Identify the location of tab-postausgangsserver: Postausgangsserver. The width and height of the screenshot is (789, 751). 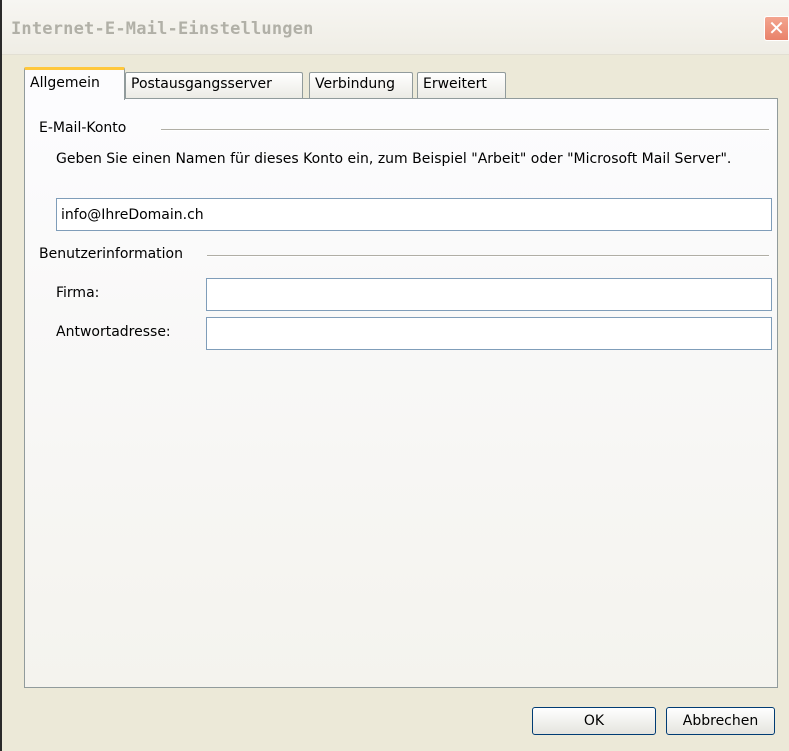
(214, 85).